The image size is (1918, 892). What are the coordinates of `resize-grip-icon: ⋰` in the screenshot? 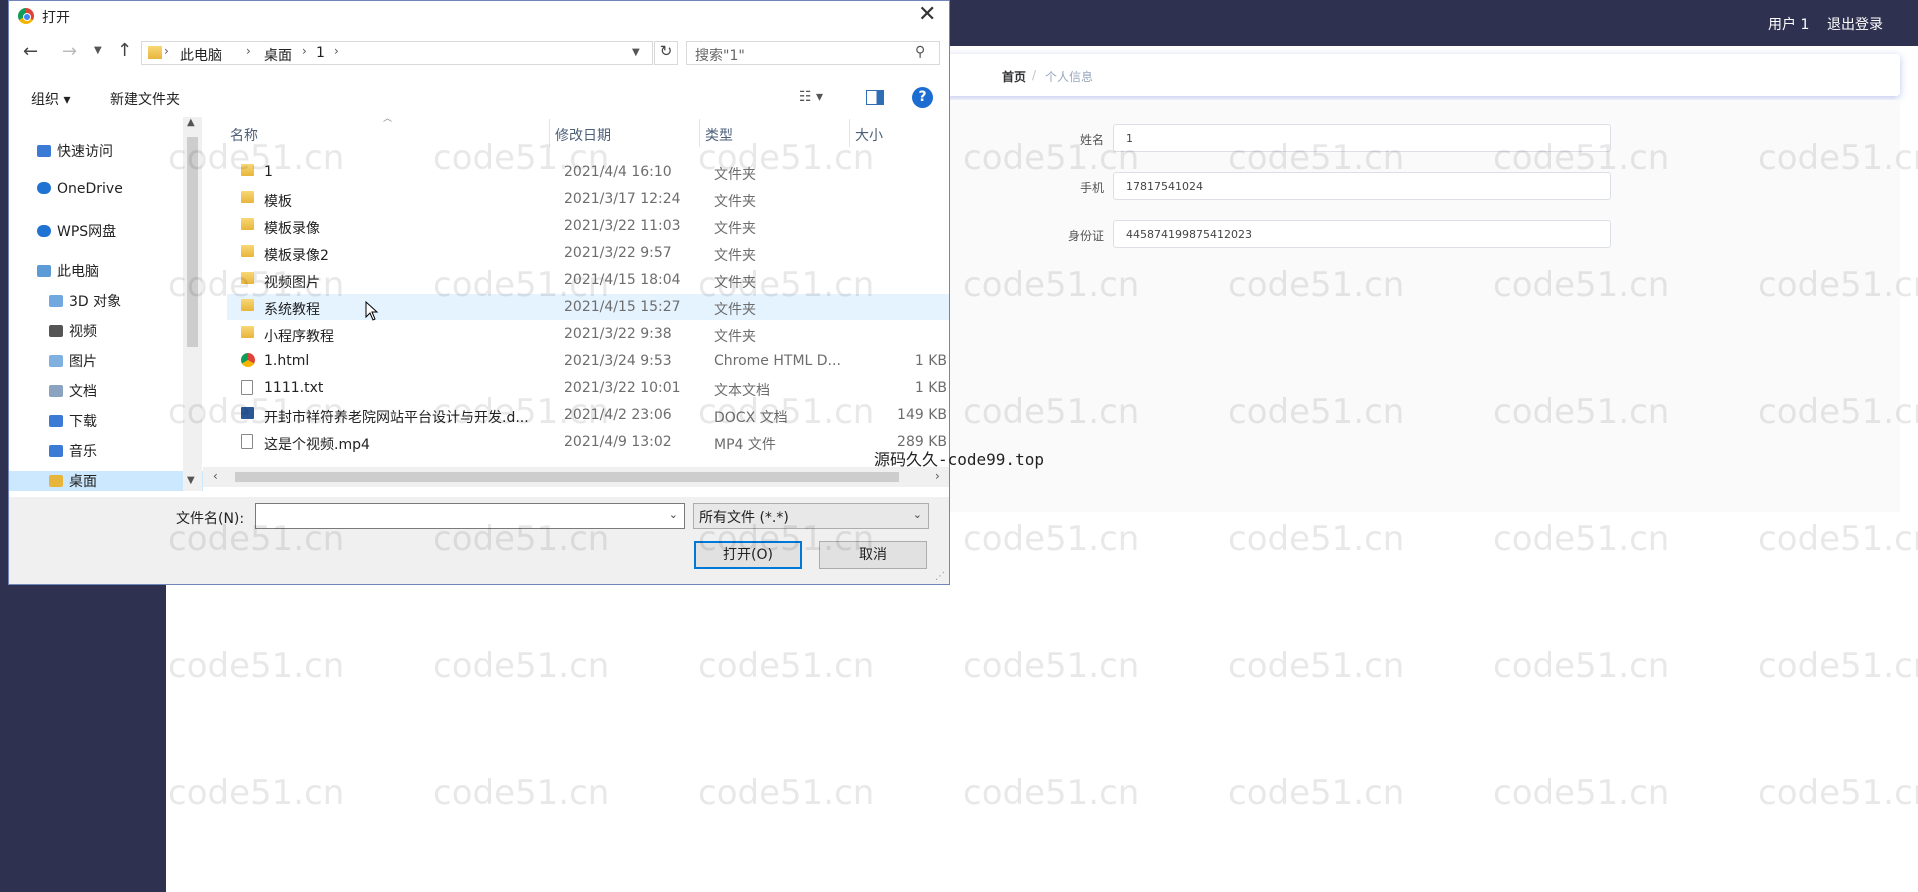 It's located at (940, 576).